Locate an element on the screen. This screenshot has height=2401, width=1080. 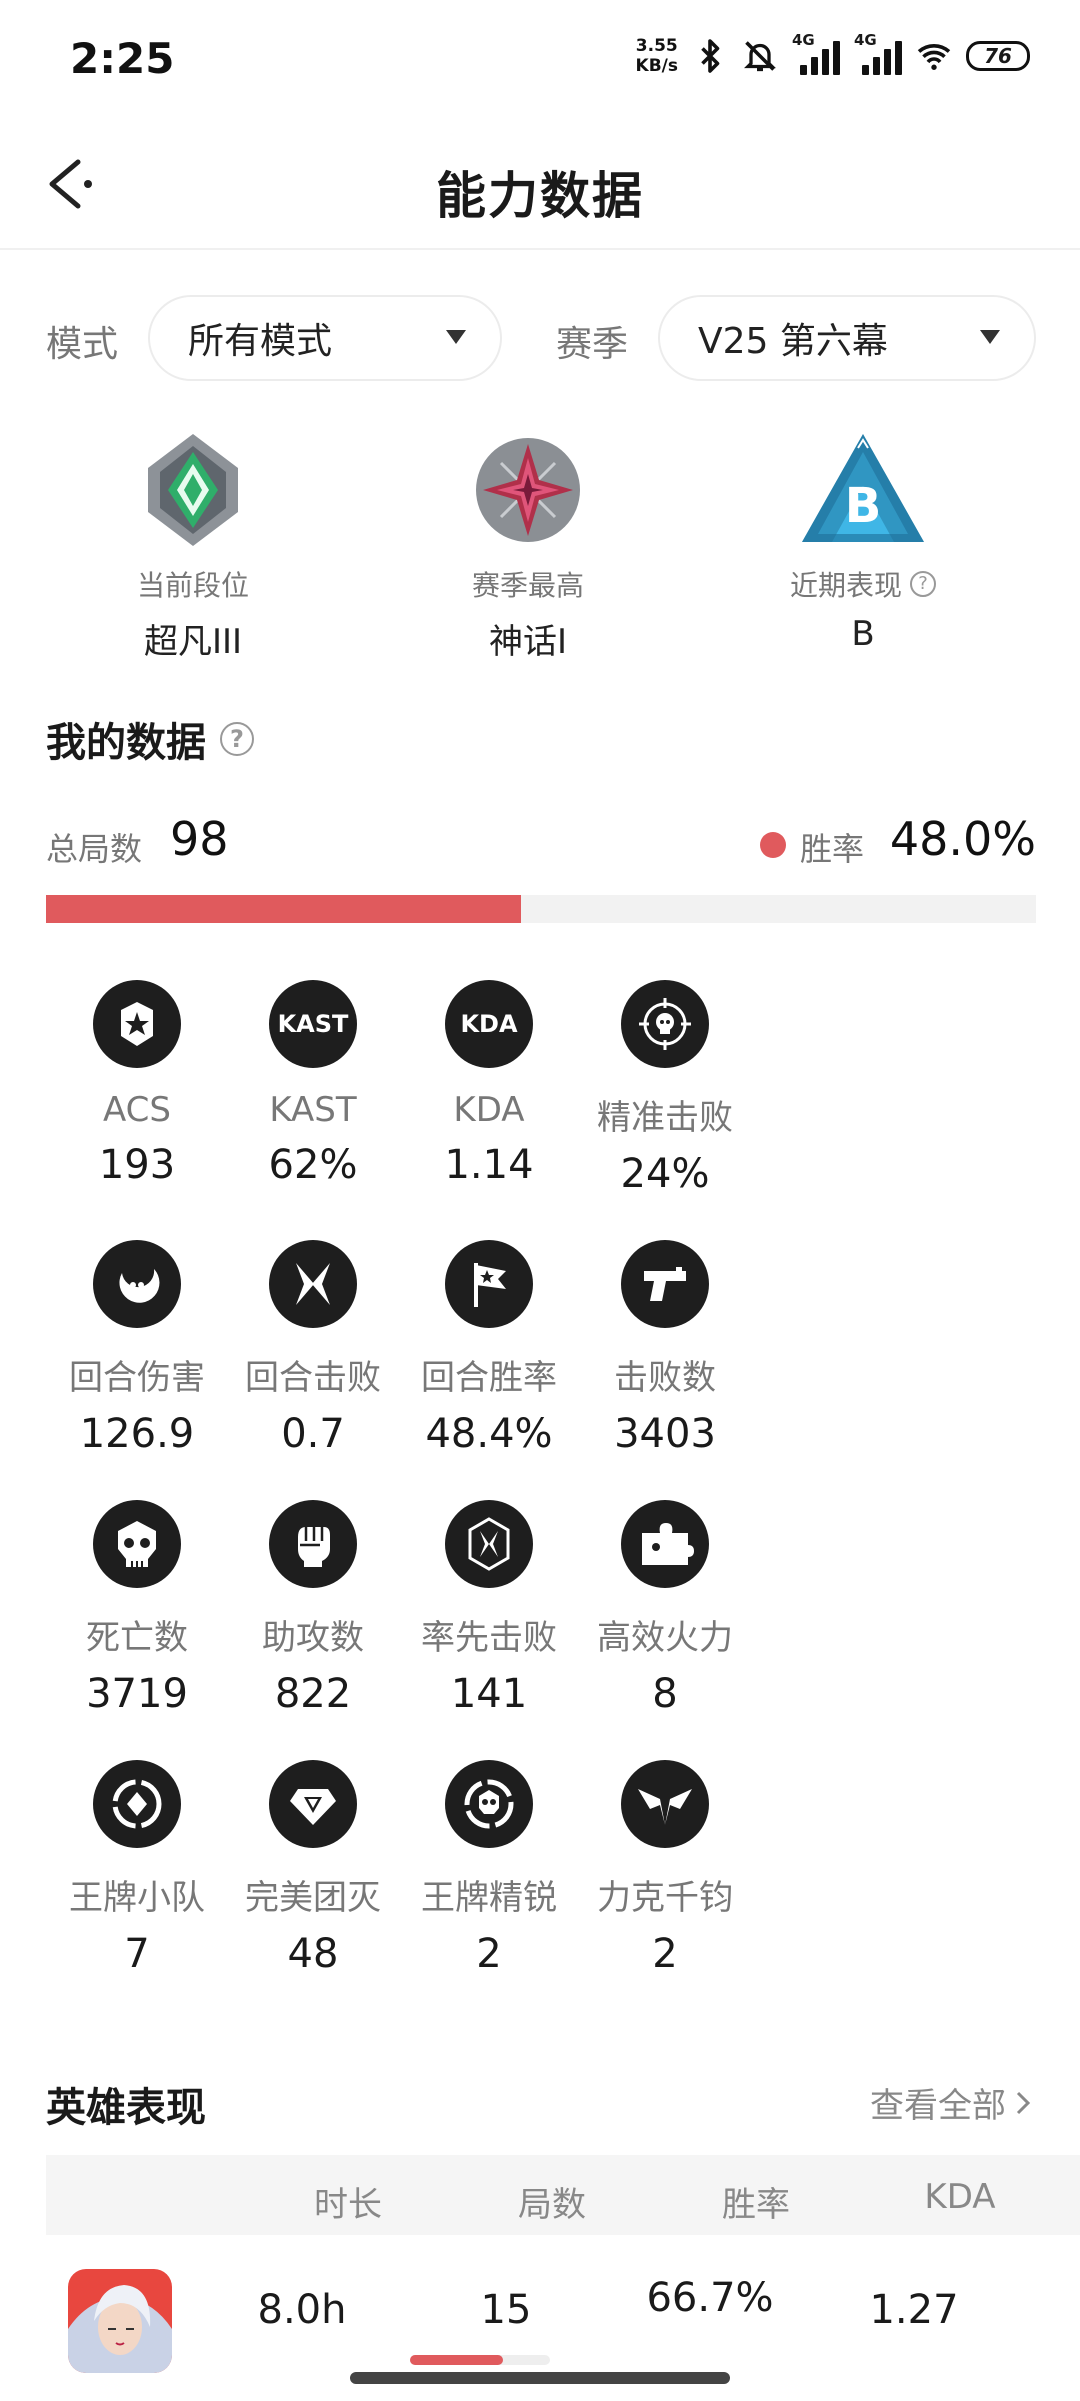
view-all-link: 查看全部 is located at coordinates (952, 2102).